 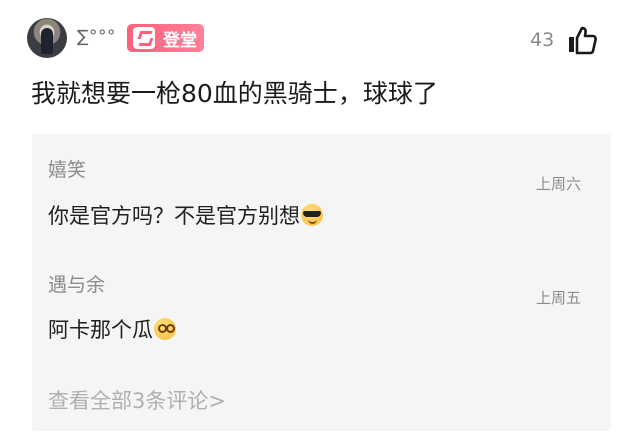 I want to click on comment-body: 你是官方吗？不是官方别想, so click(x=174, y=216).